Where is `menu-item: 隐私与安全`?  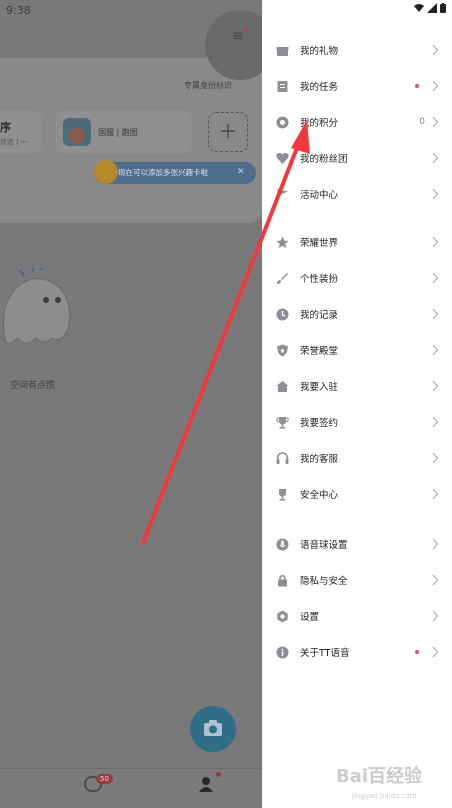
menu-item: 隐私与安全 is located at coordinates (357, 580).